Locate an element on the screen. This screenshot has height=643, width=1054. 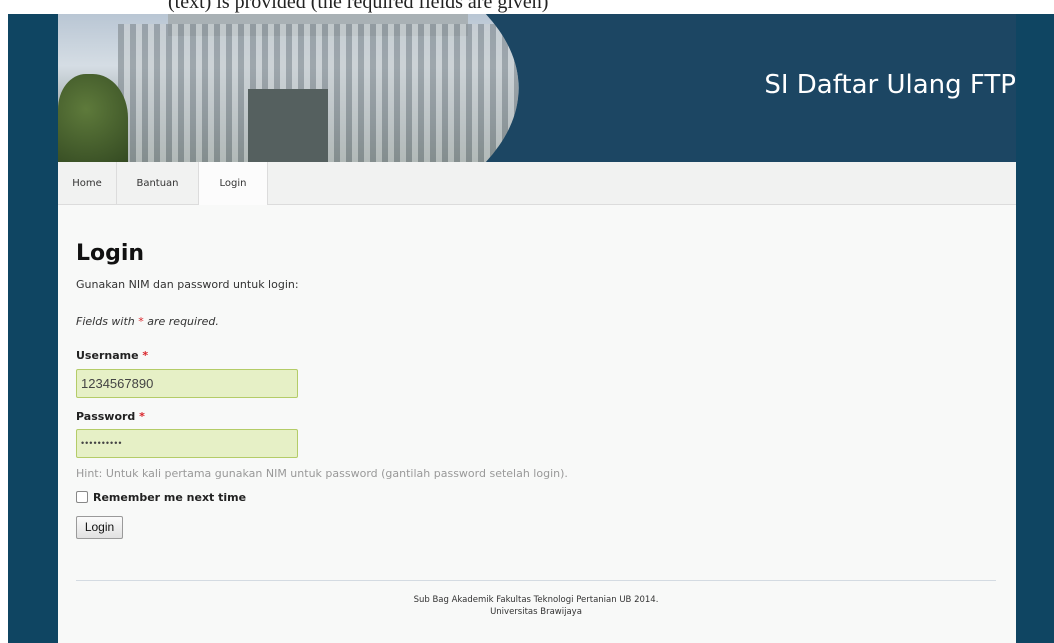
username-label: Username * is located at coordinates (112, 355).